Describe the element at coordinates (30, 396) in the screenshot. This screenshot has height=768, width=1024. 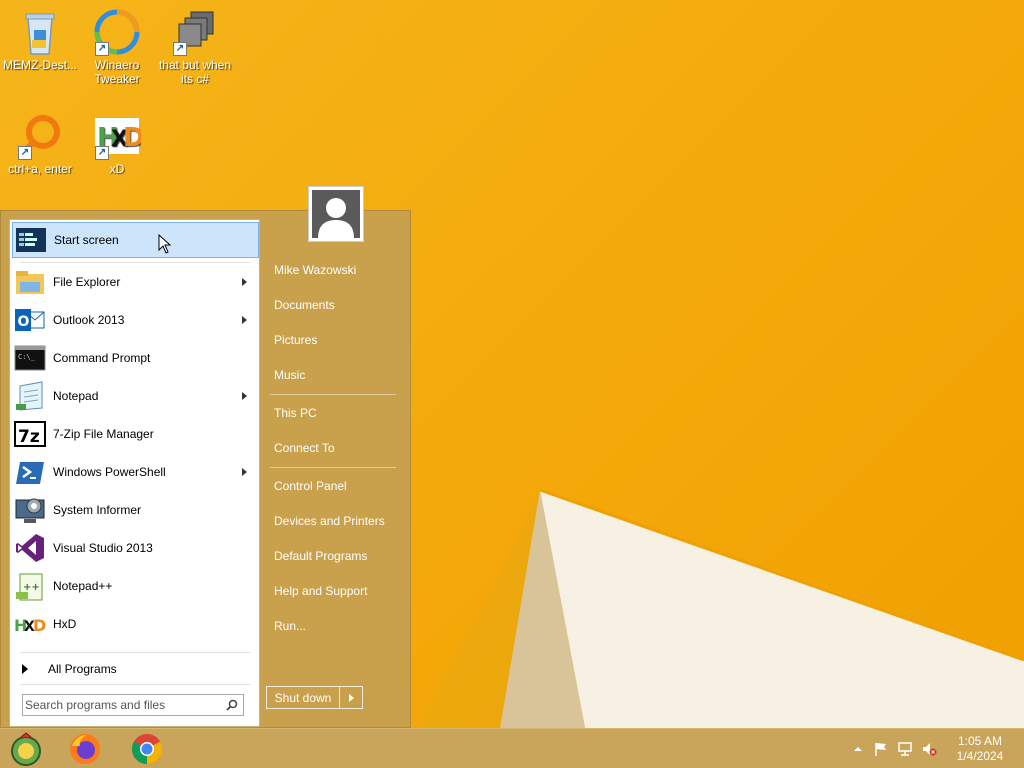
I see `notepad-icon` at that location.